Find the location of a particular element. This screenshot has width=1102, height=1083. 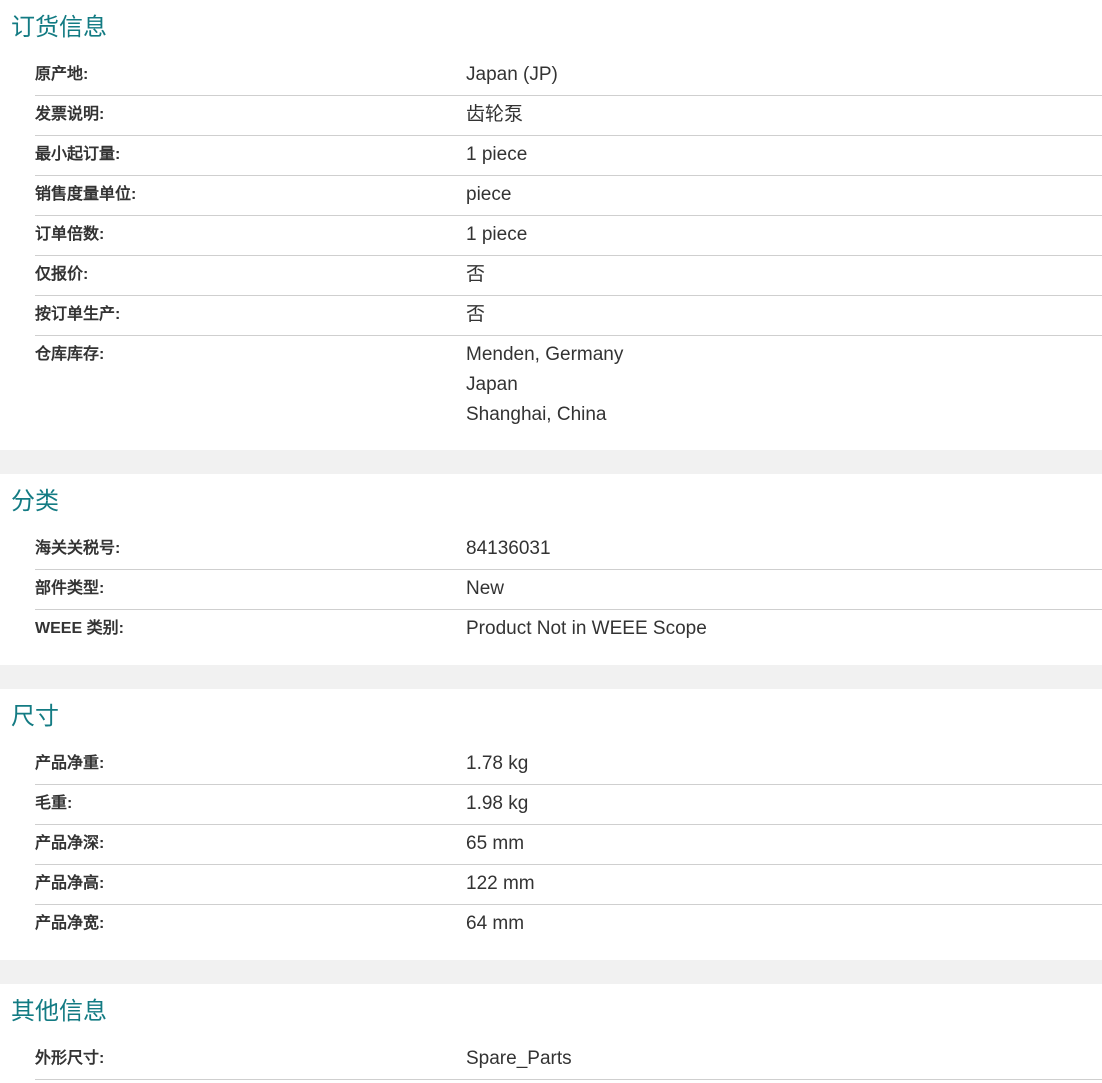

table-row: 毛重: 1.98 kg is located at coordinates (568, 805).